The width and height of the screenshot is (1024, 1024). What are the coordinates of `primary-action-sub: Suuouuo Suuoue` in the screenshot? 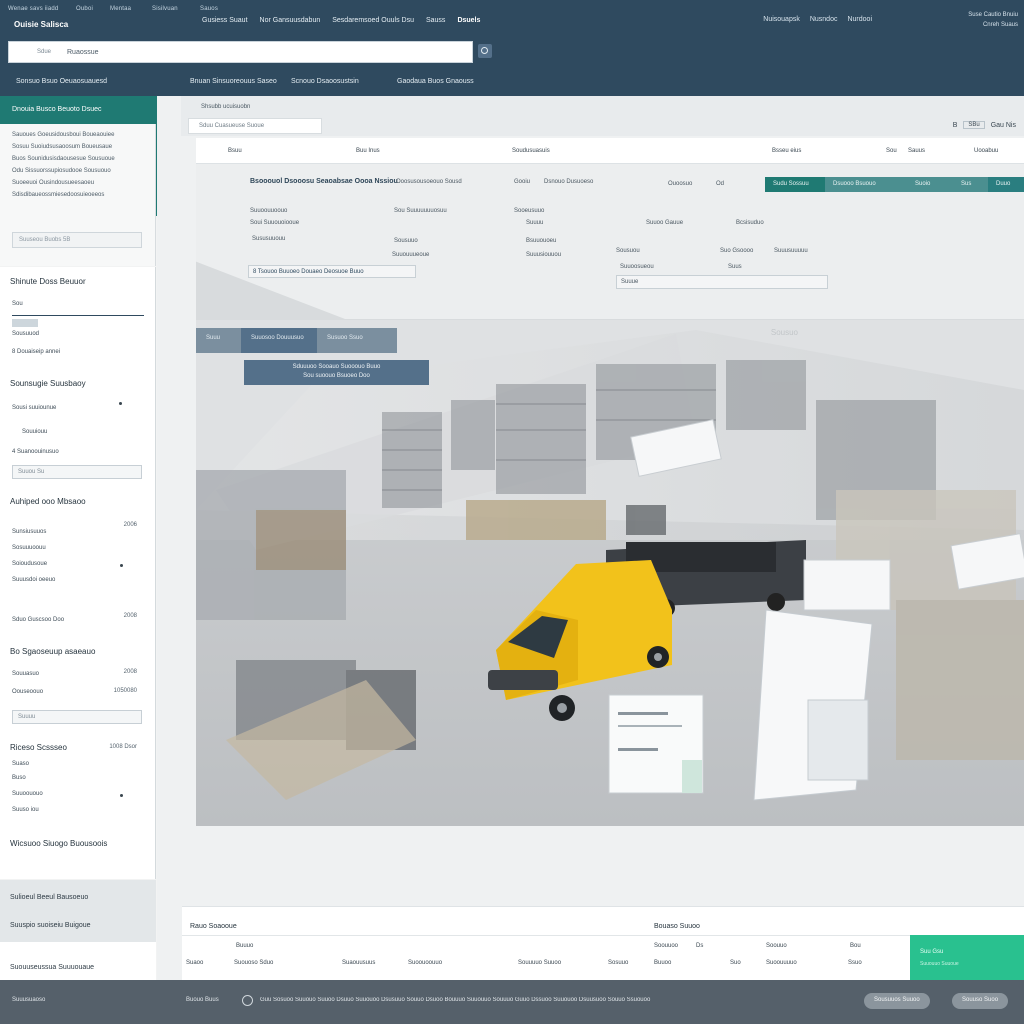 It's located at (939, 964).